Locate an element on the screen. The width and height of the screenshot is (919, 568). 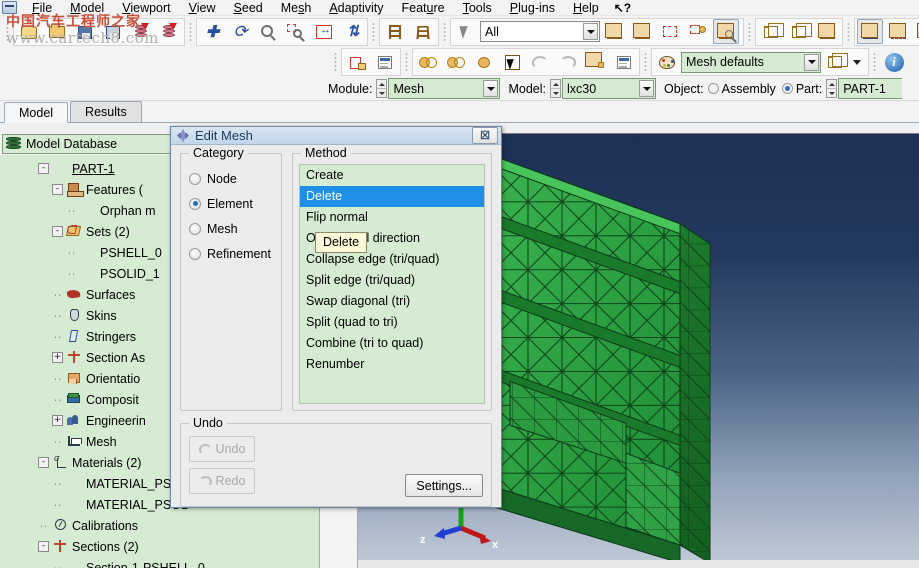
auto-fit-button is located at coordinates (324, 31).